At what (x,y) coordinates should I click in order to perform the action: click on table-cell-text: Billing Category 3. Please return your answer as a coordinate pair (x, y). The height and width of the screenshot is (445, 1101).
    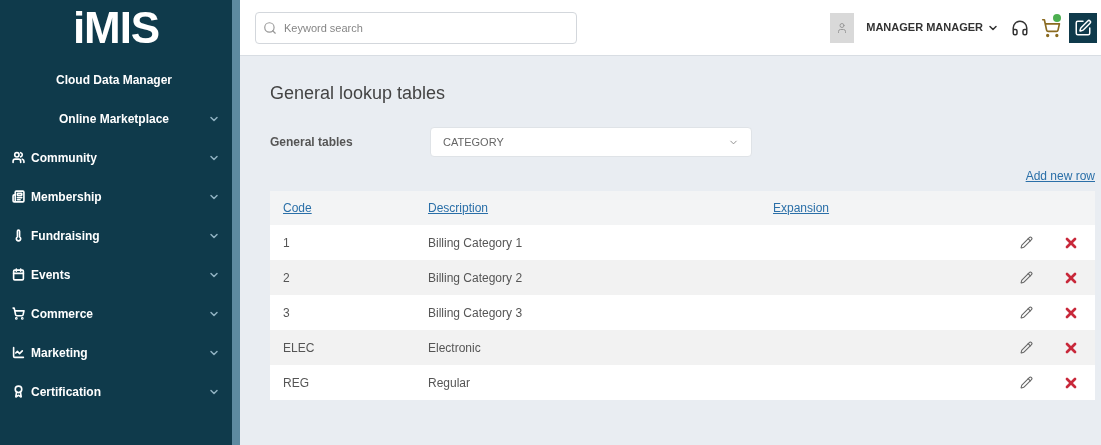
    Looking at the image, I should click on (476, 313).